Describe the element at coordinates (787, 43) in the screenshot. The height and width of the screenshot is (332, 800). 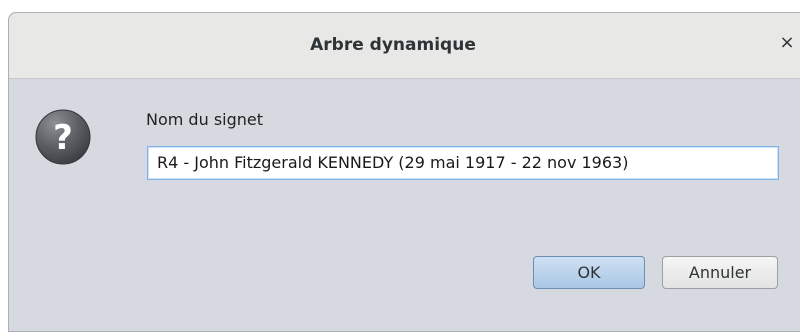
I see `close-icon: ×` at that location.